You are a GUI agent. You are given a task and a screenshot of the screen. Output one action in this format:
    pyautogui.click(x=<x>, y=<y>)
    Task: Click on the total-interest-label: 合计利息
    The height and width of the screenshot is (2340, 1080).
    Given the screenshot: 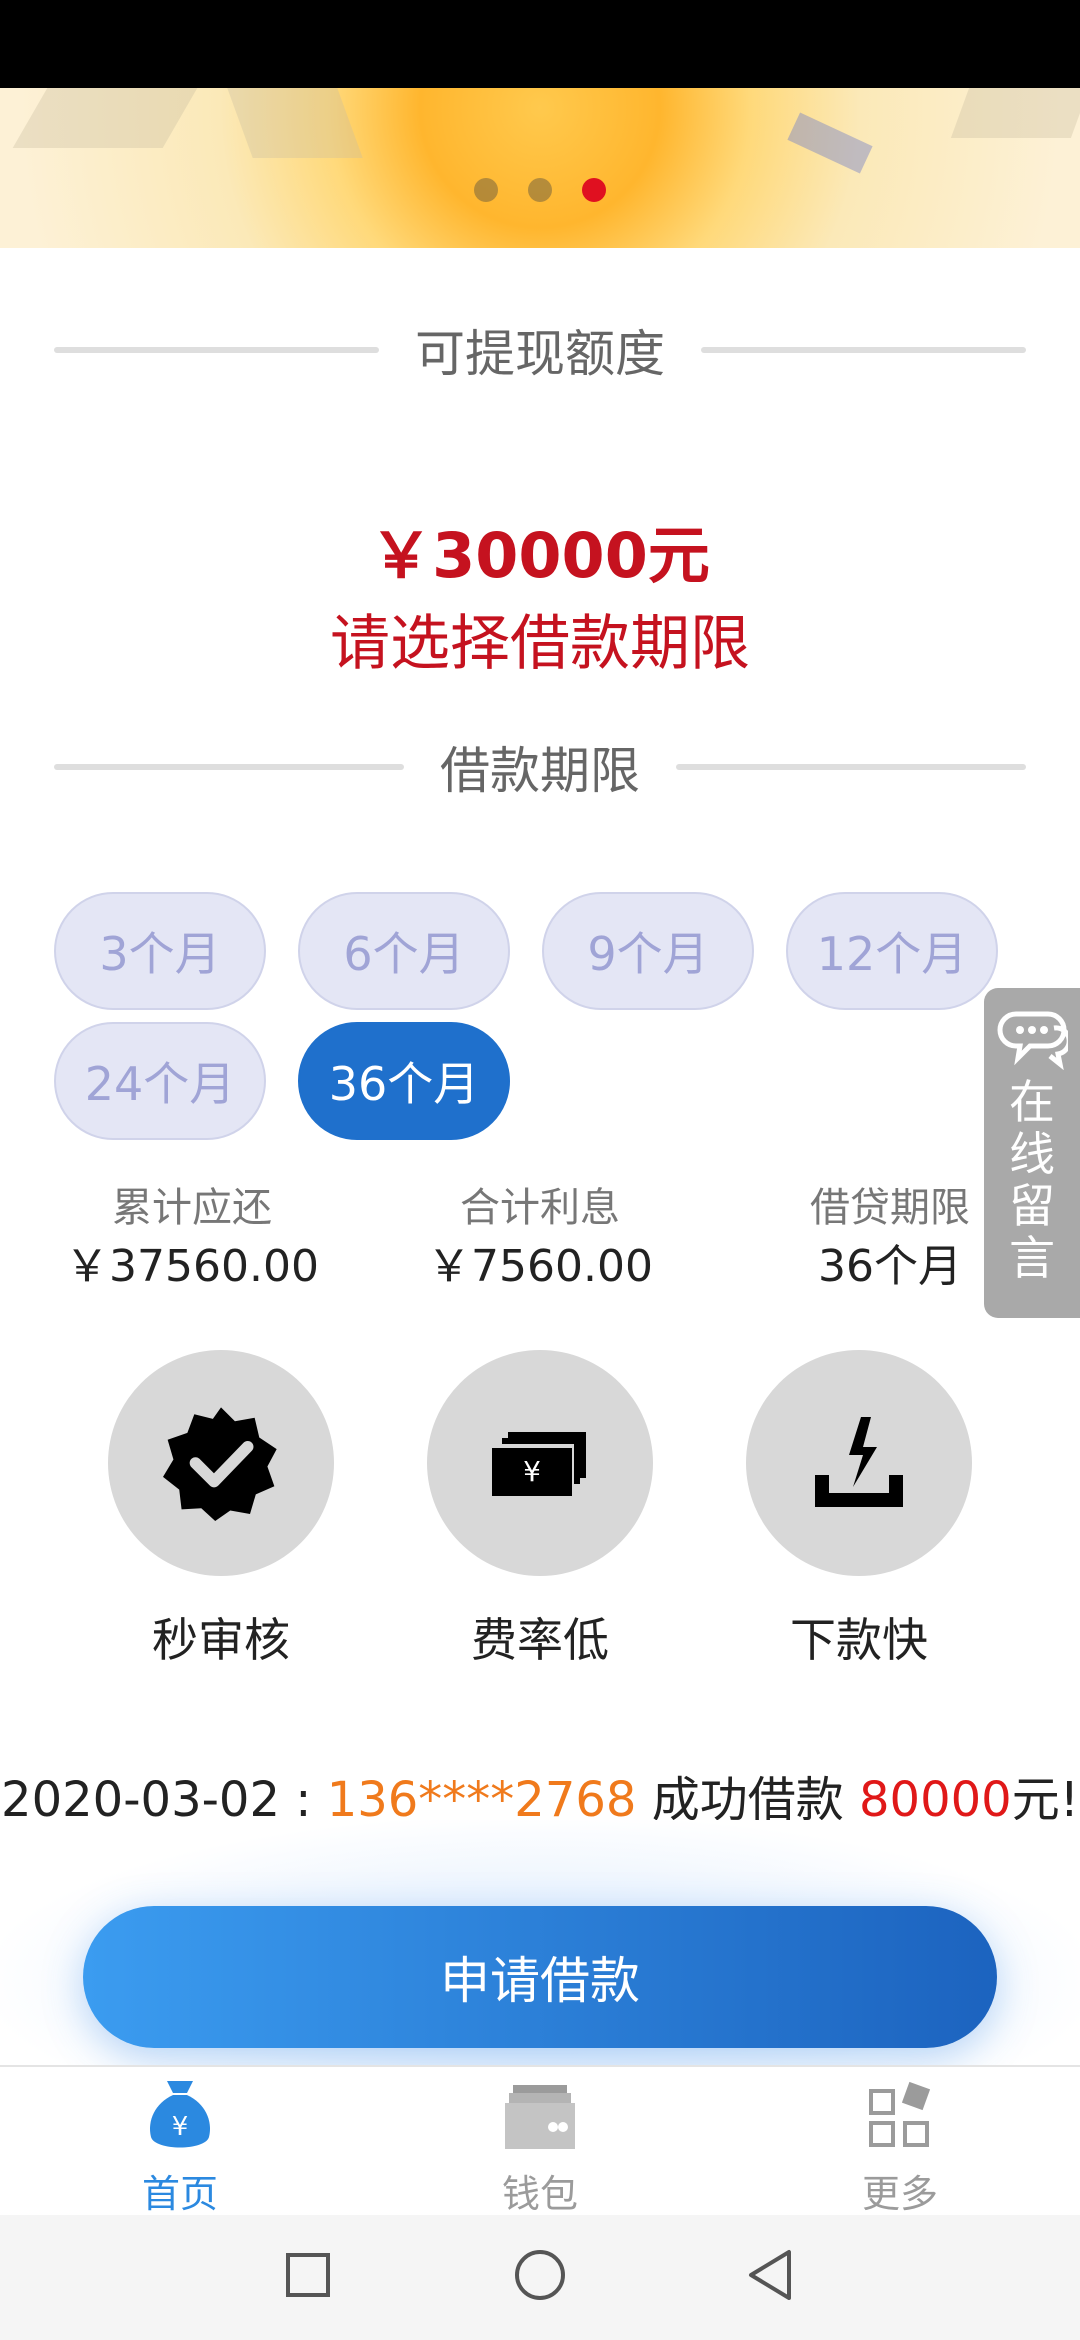 What is the action you would take?
    pyautogui.click(x=540, y=1208)
    